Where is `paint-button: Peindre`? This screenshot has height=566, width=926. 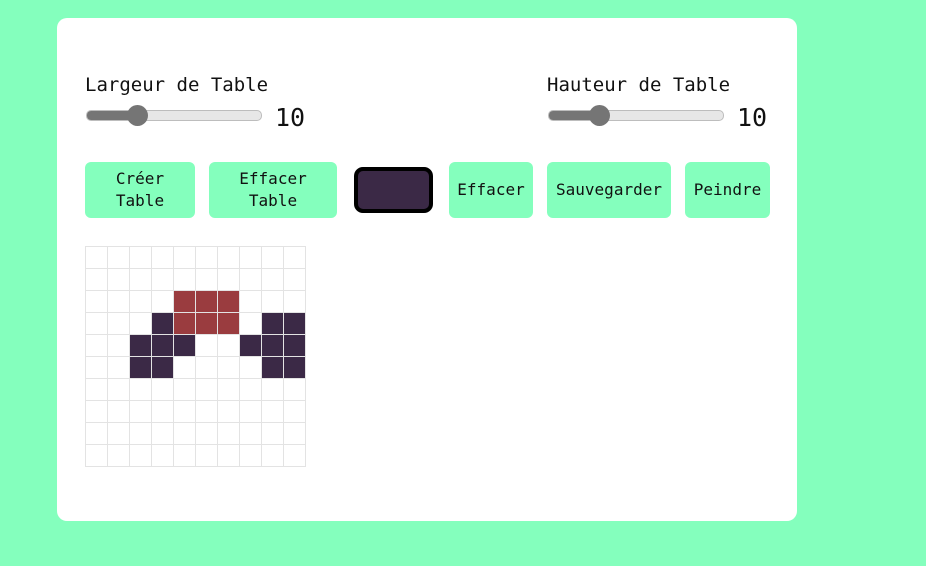
paint-button: Peindre is located at coordinates (727, 190).